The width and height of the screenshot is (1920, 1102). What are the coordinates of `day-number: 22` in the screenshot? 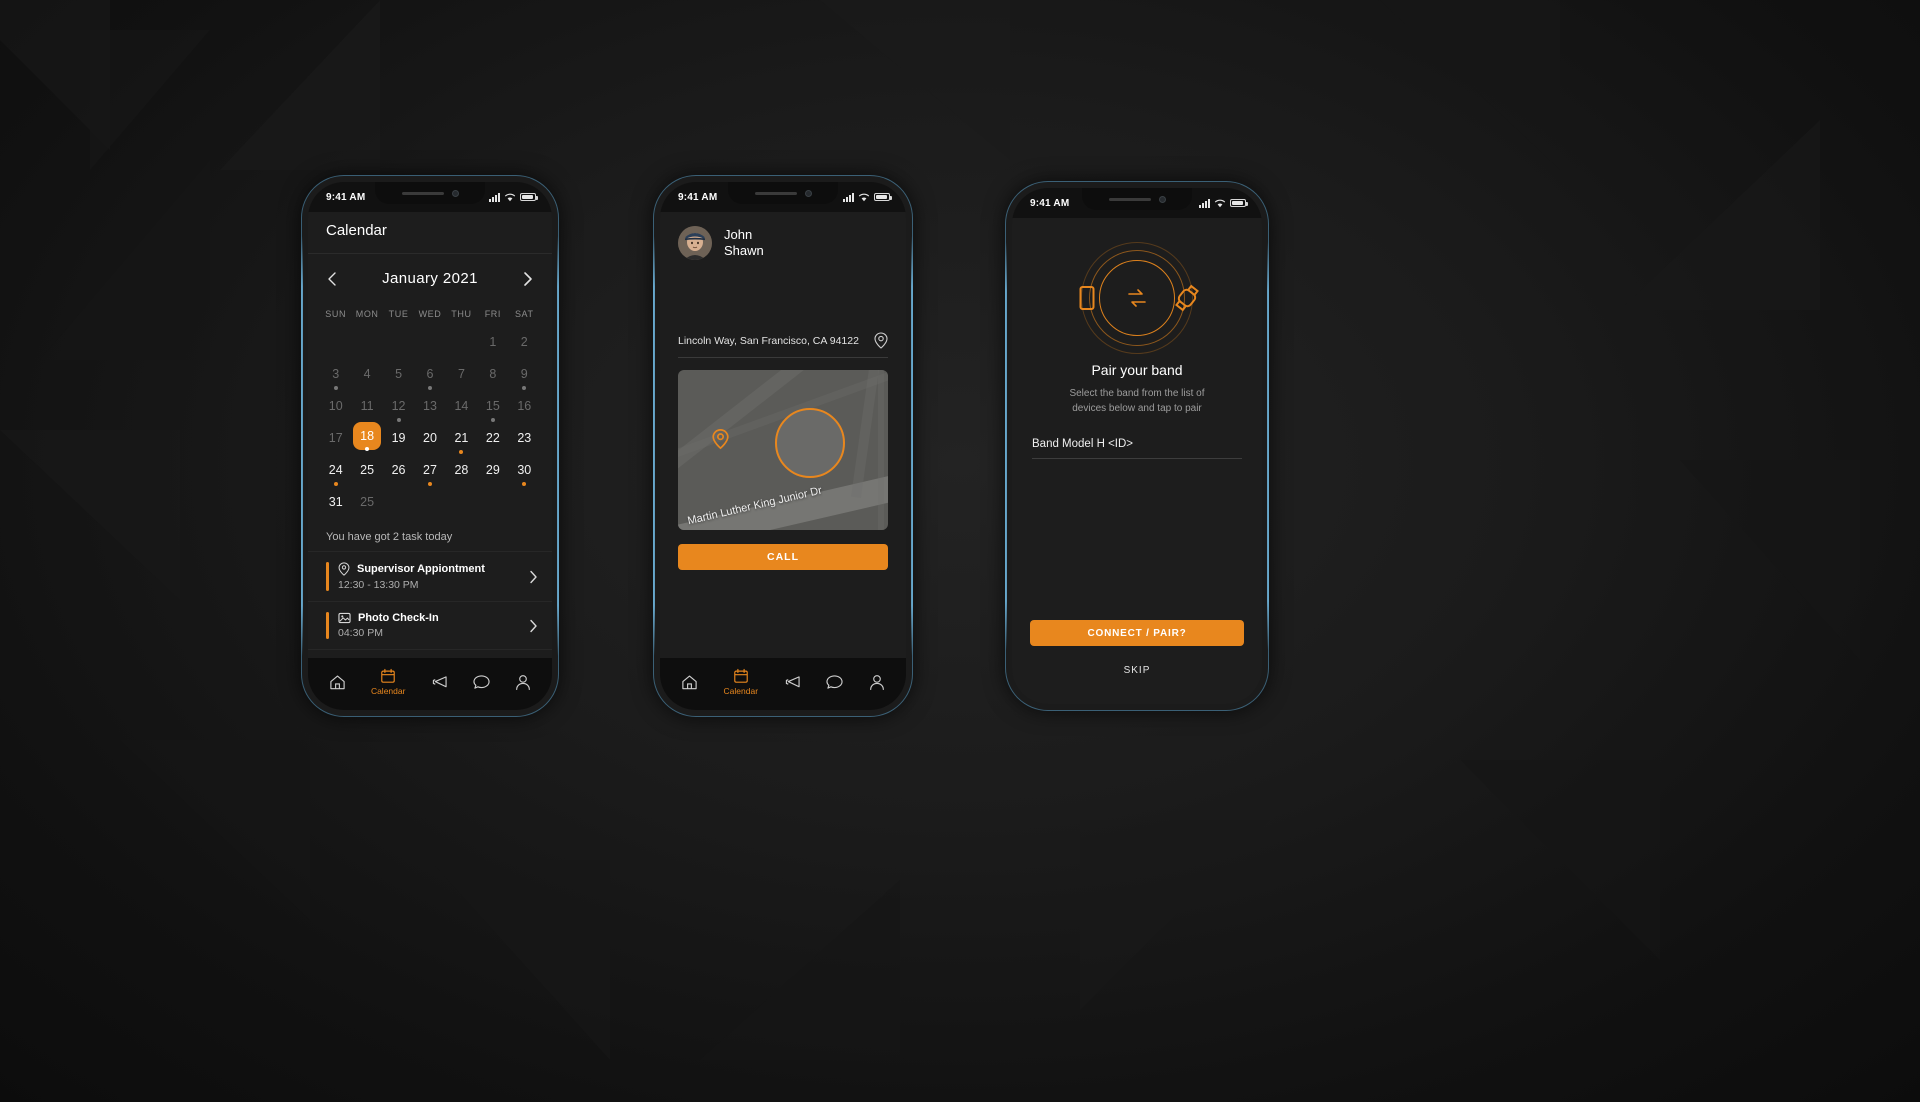 It's located at (492, 438).